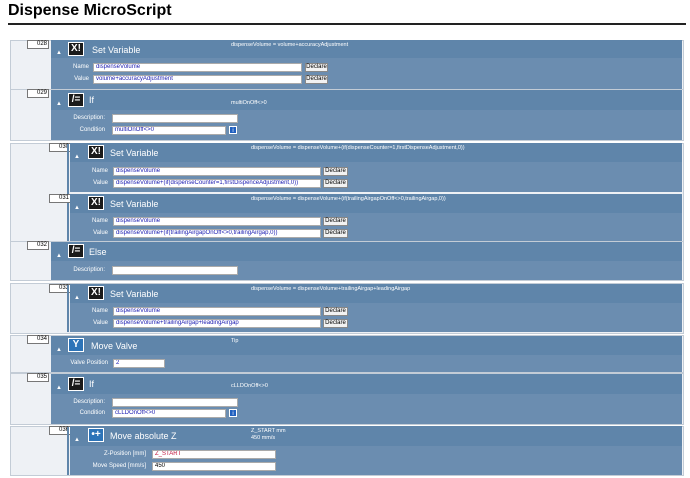 The image size is (690, 478). I want to click on z-position-label: Z-Position [mm], so click(124, 454).